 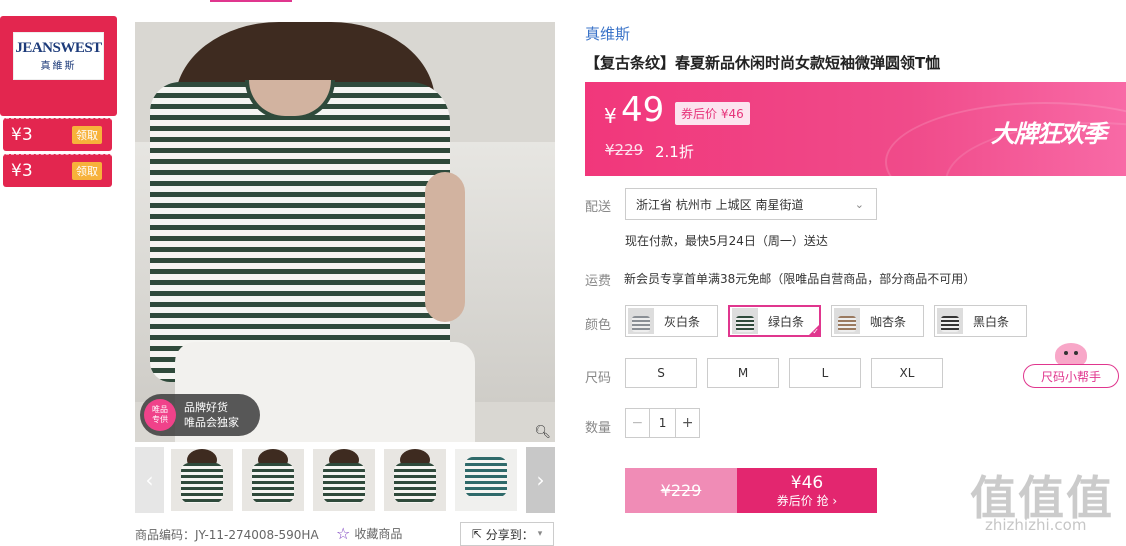 I want to click on buy-action-label: 券后价 抢 ›, so click(x=807, y=500).